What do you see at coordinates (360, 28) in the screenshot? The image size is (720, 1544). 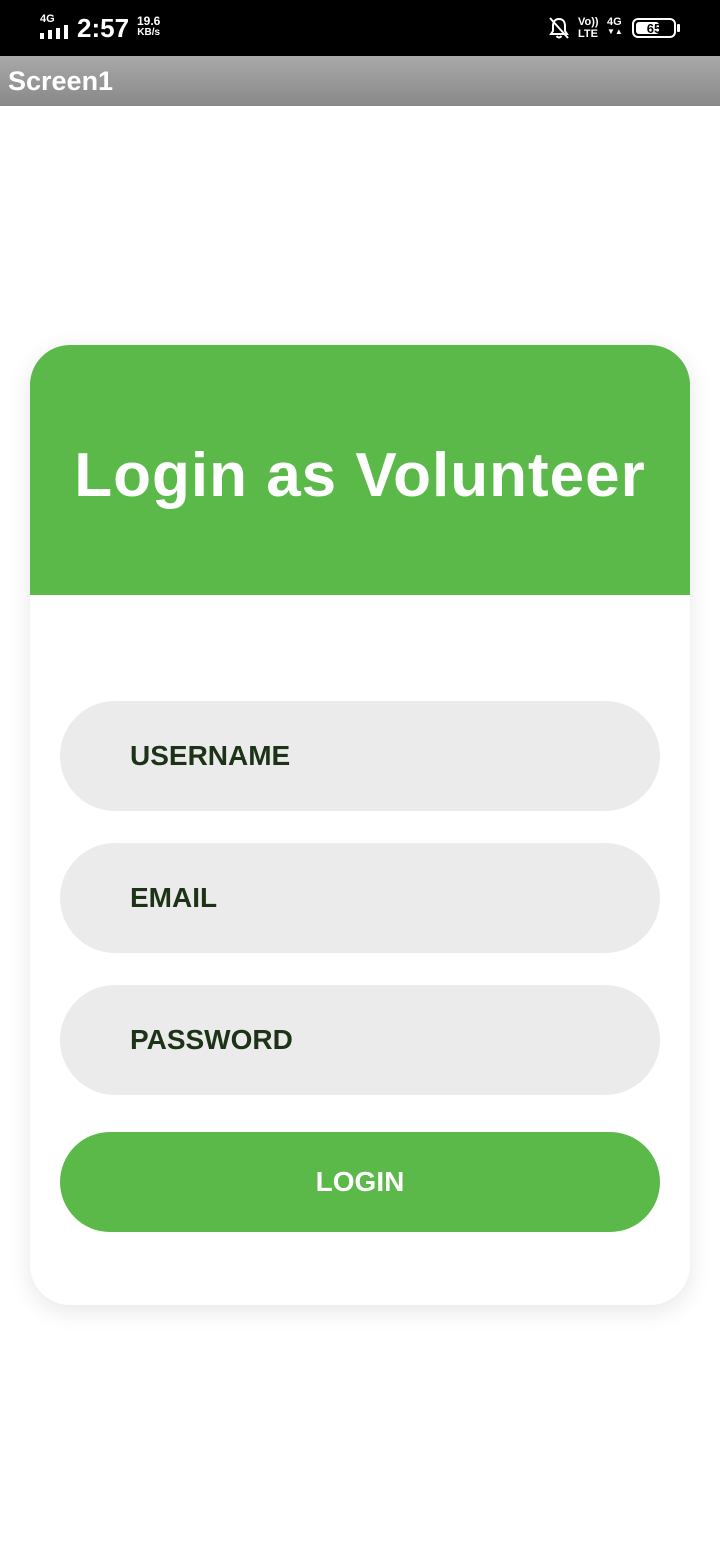 I see `status-bar: 4G 2:57 19.6 KB/s Vo)) LTE 4G ▼▲ 65` at bounding box center [360, 28].